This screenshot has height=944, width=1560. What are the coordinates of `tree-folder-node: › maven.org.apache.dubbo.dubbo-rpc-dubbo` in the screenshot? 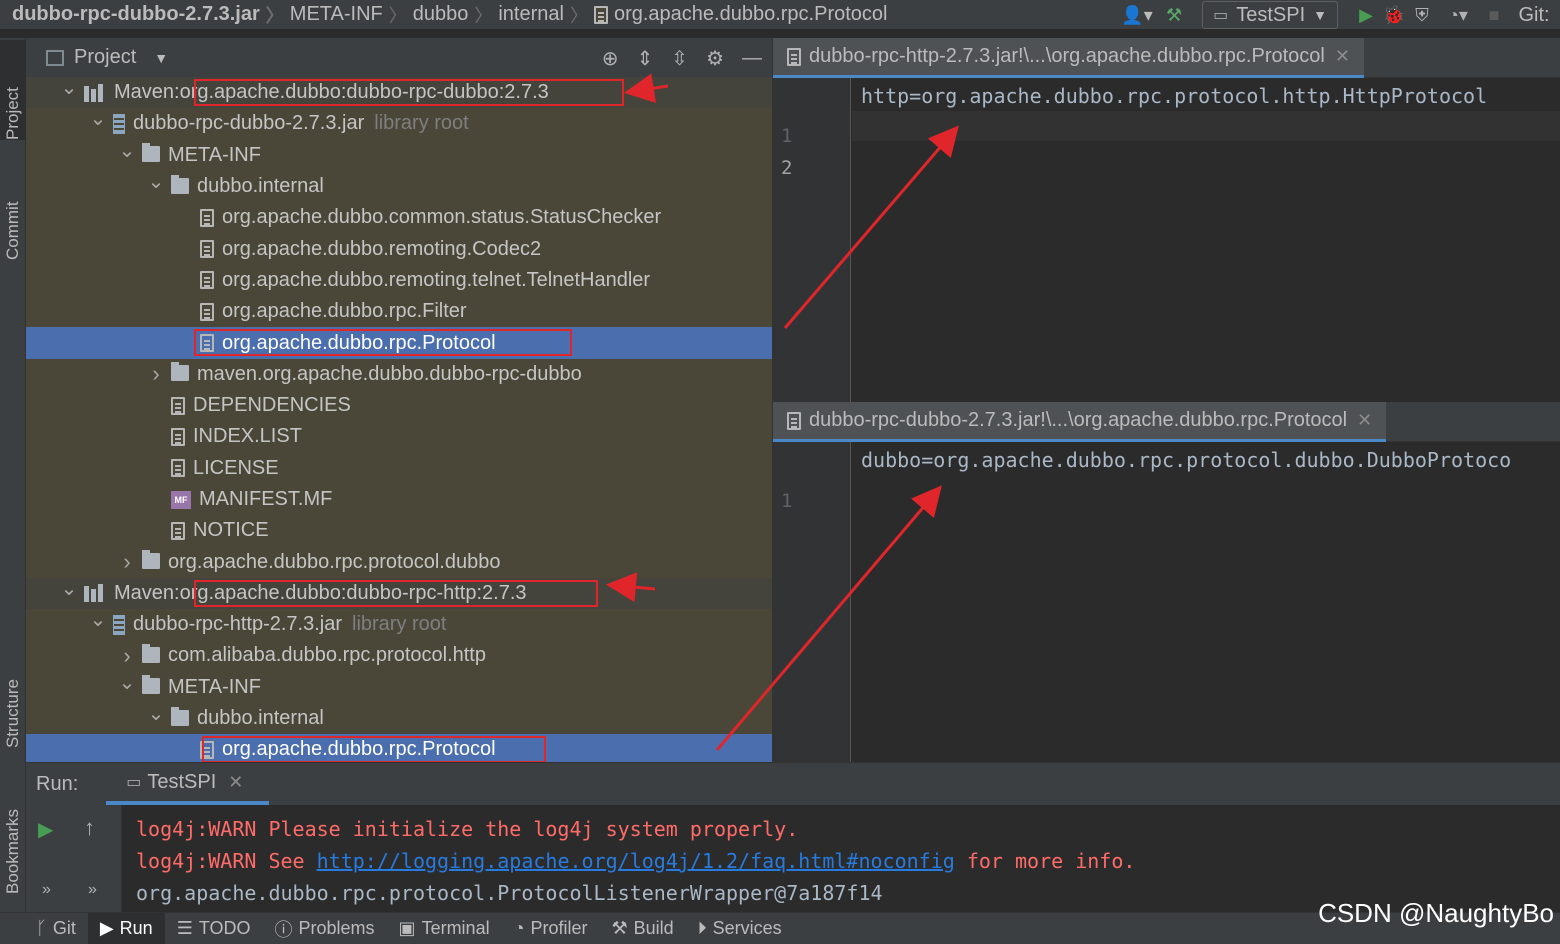 It's located at (399, 374).